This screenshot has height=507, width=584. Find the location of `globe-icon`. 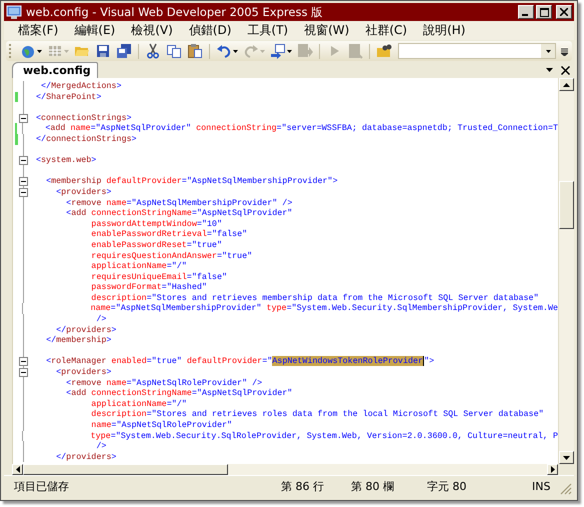

globe-icon is located at coordinates (28, 51).